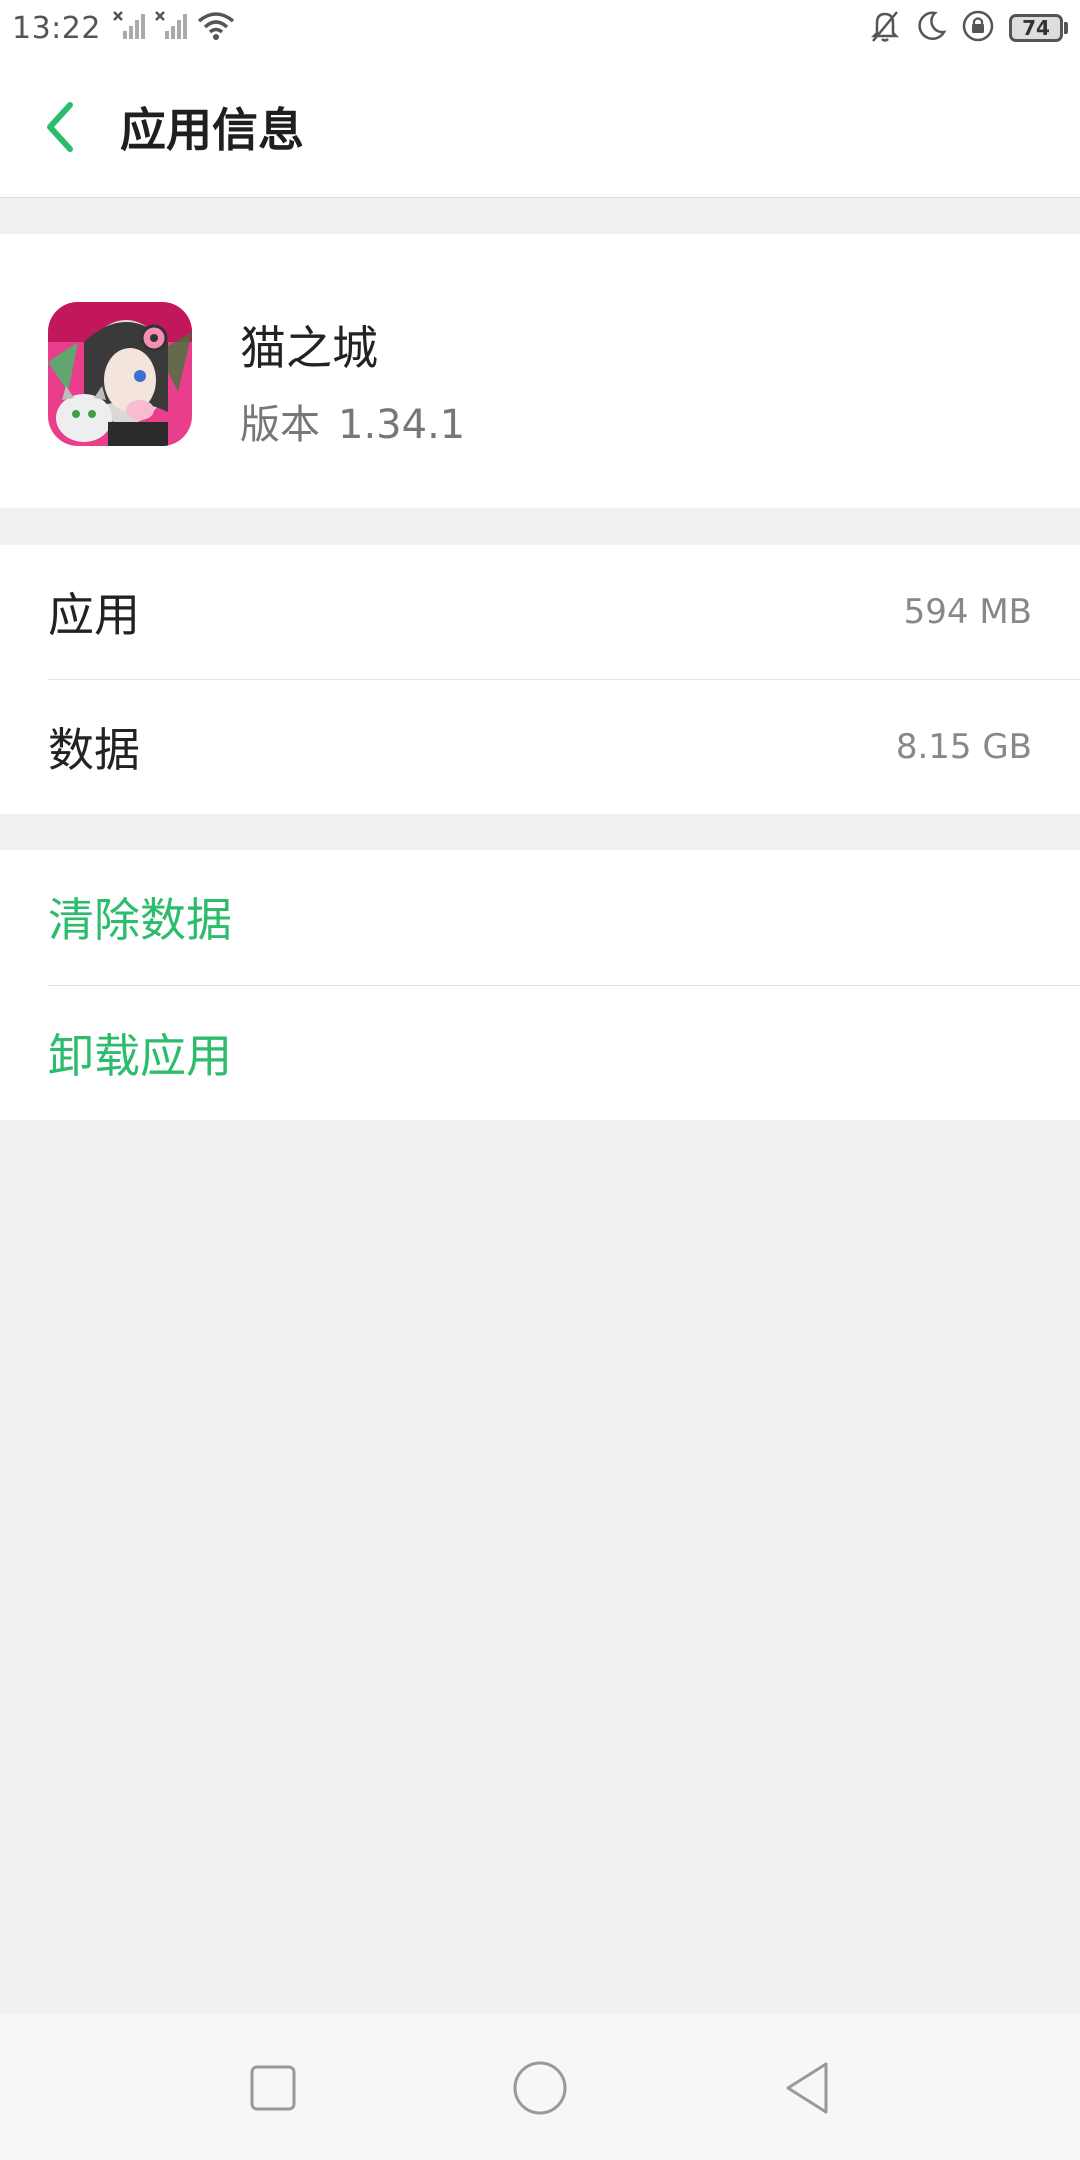  Describe the element at coordinates (120, 374) in the screenshot. I see `app-icon` at that location.